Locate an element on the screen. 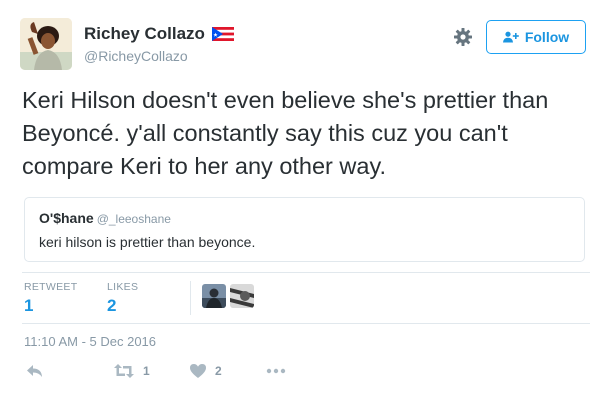  quoted-tweet-header: O'$hane @_leeoshane is located at coordinates (105, 218).